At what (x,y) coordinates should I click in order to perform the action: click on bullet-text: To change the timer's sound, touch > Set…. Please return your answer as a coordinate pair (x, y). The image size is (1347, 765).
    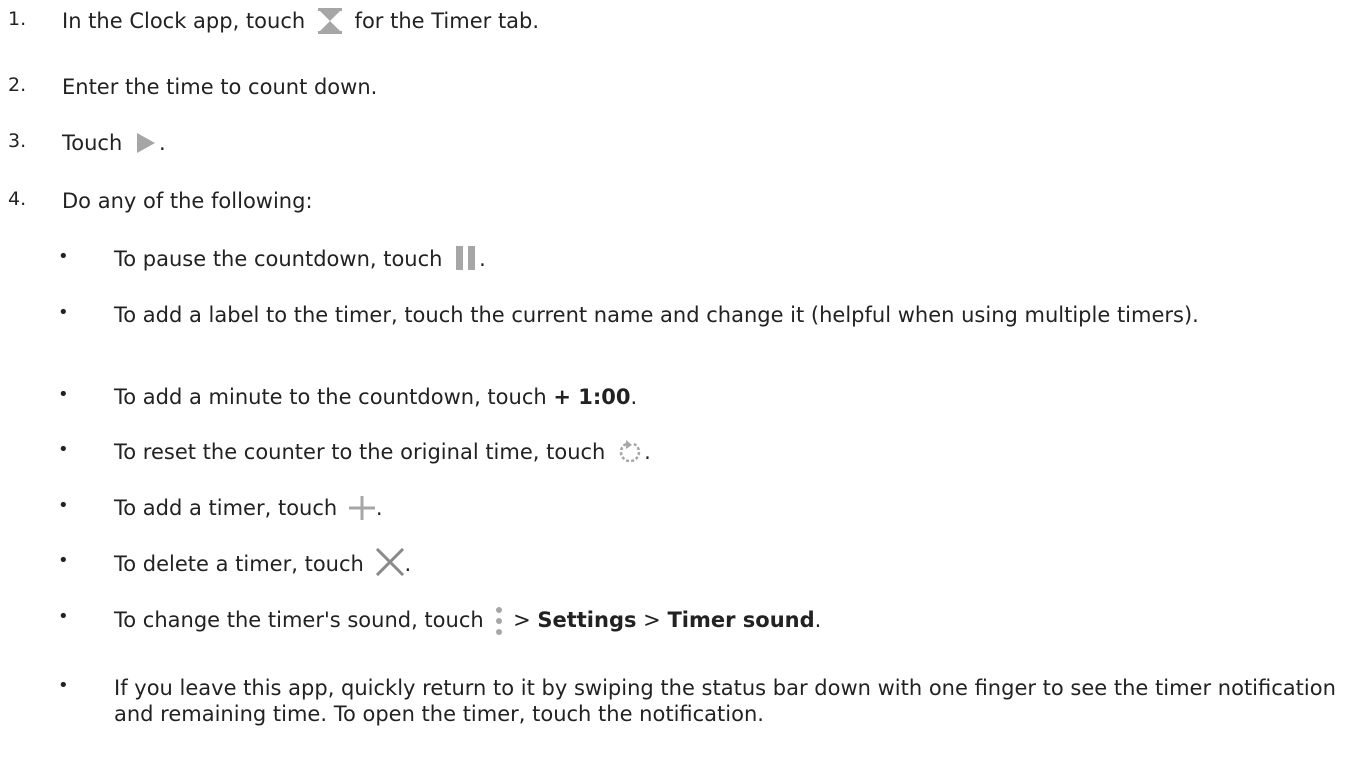
    Looking at the image, I should click on (726, 621).